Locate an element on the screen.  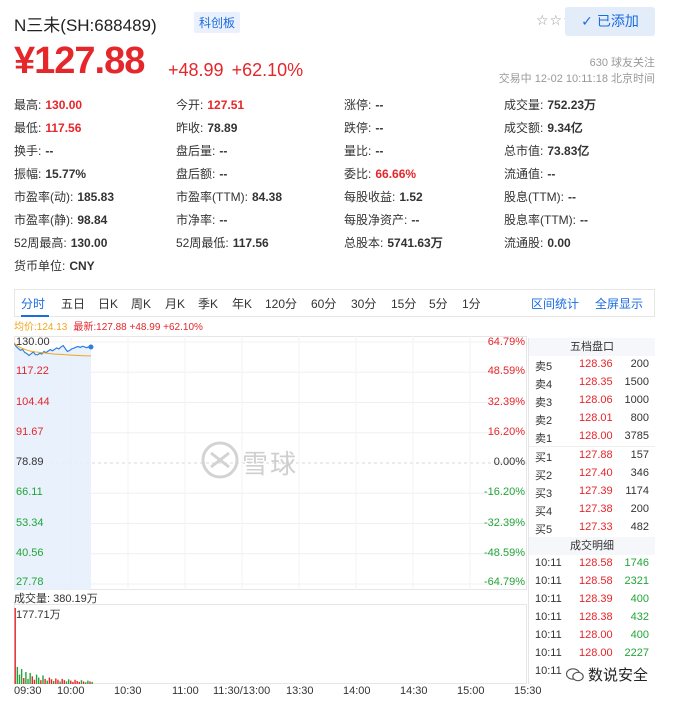
order-price: 127.33 is located at coordinates (596, 527).